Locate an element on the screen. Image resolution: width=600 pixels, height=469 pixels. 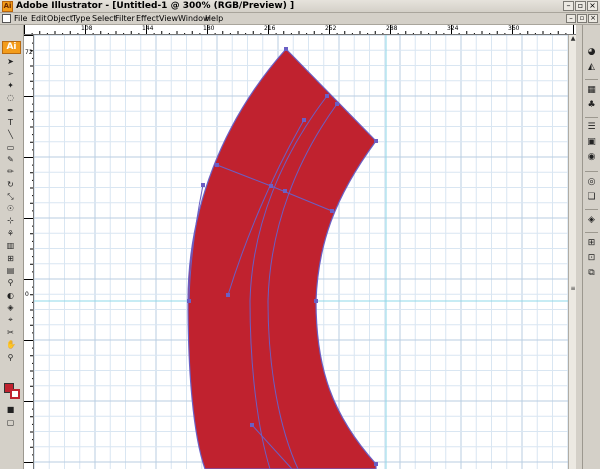
pen-tool-icon: ✒ is located at coordinates (10, 110).